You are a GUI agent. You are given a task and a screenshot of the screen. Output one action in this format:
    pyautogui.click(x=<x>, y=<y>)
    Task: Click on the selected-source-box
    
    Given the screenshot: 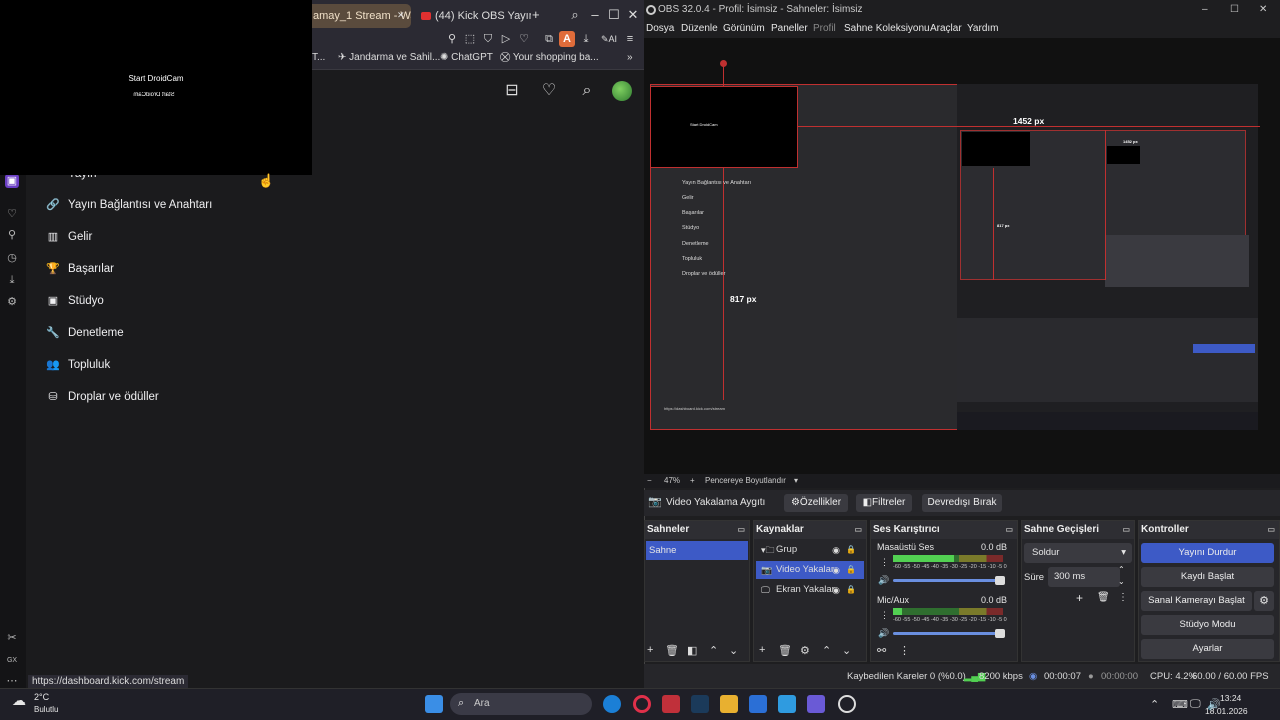 What is the action you would take?
    pyautogui.click(x=724, y=127)
    